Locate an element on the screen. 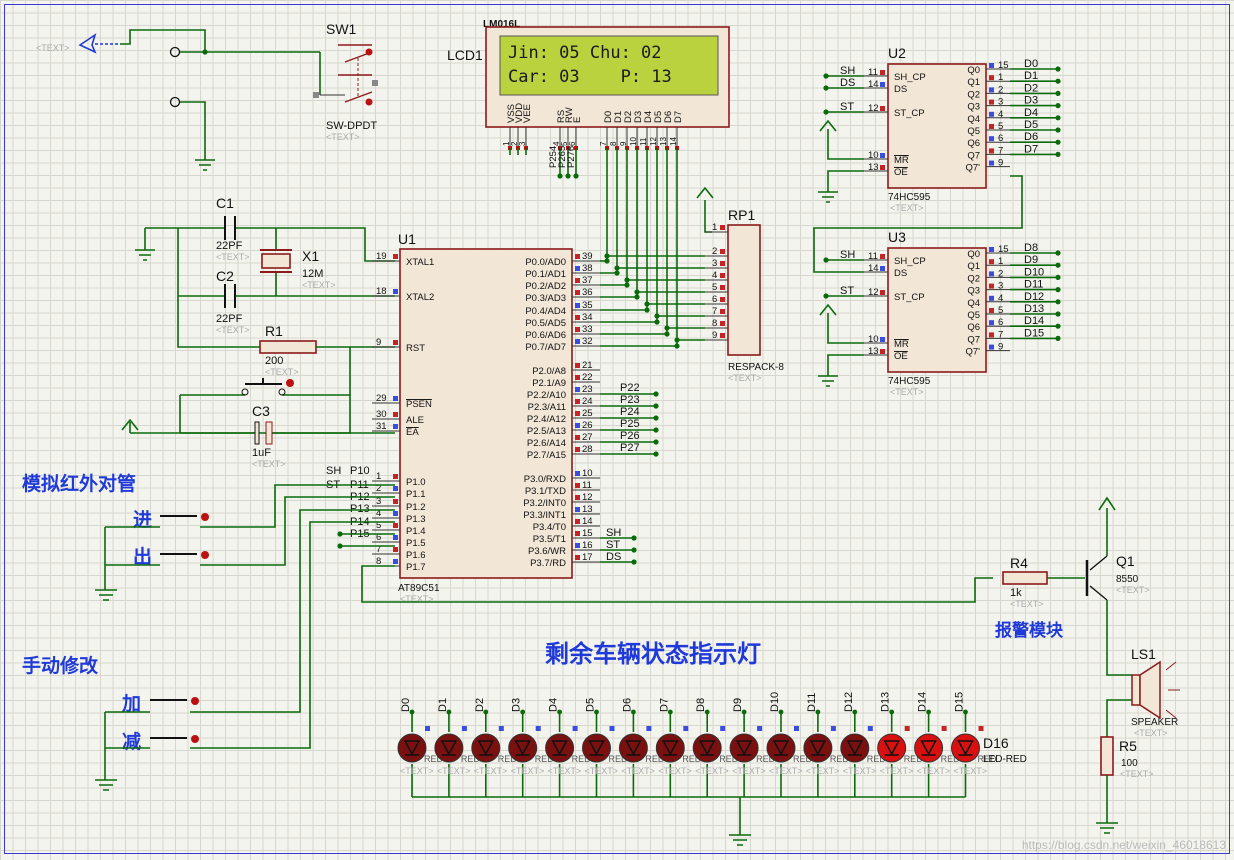  u3-pin-number: 2 is located at coordinates (1000, 273).